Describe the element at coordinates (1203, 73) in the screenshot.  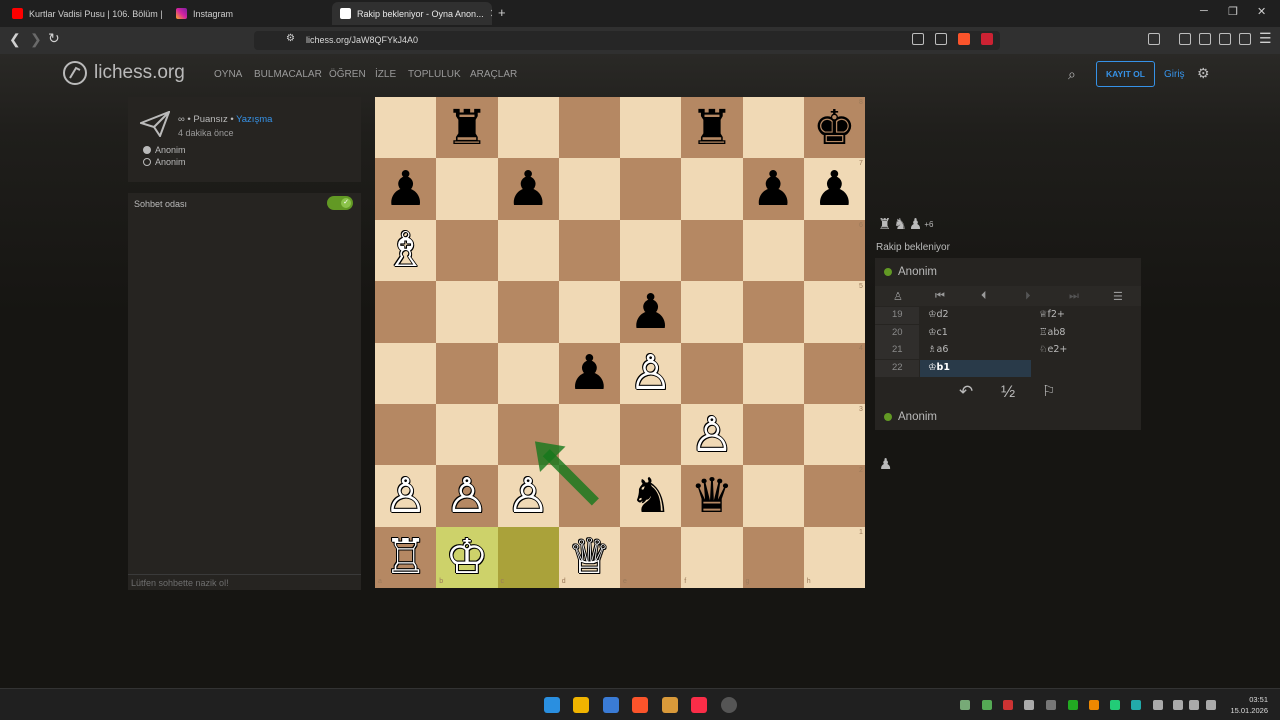
I see `settings-gear-icon: ⚙` at that location.